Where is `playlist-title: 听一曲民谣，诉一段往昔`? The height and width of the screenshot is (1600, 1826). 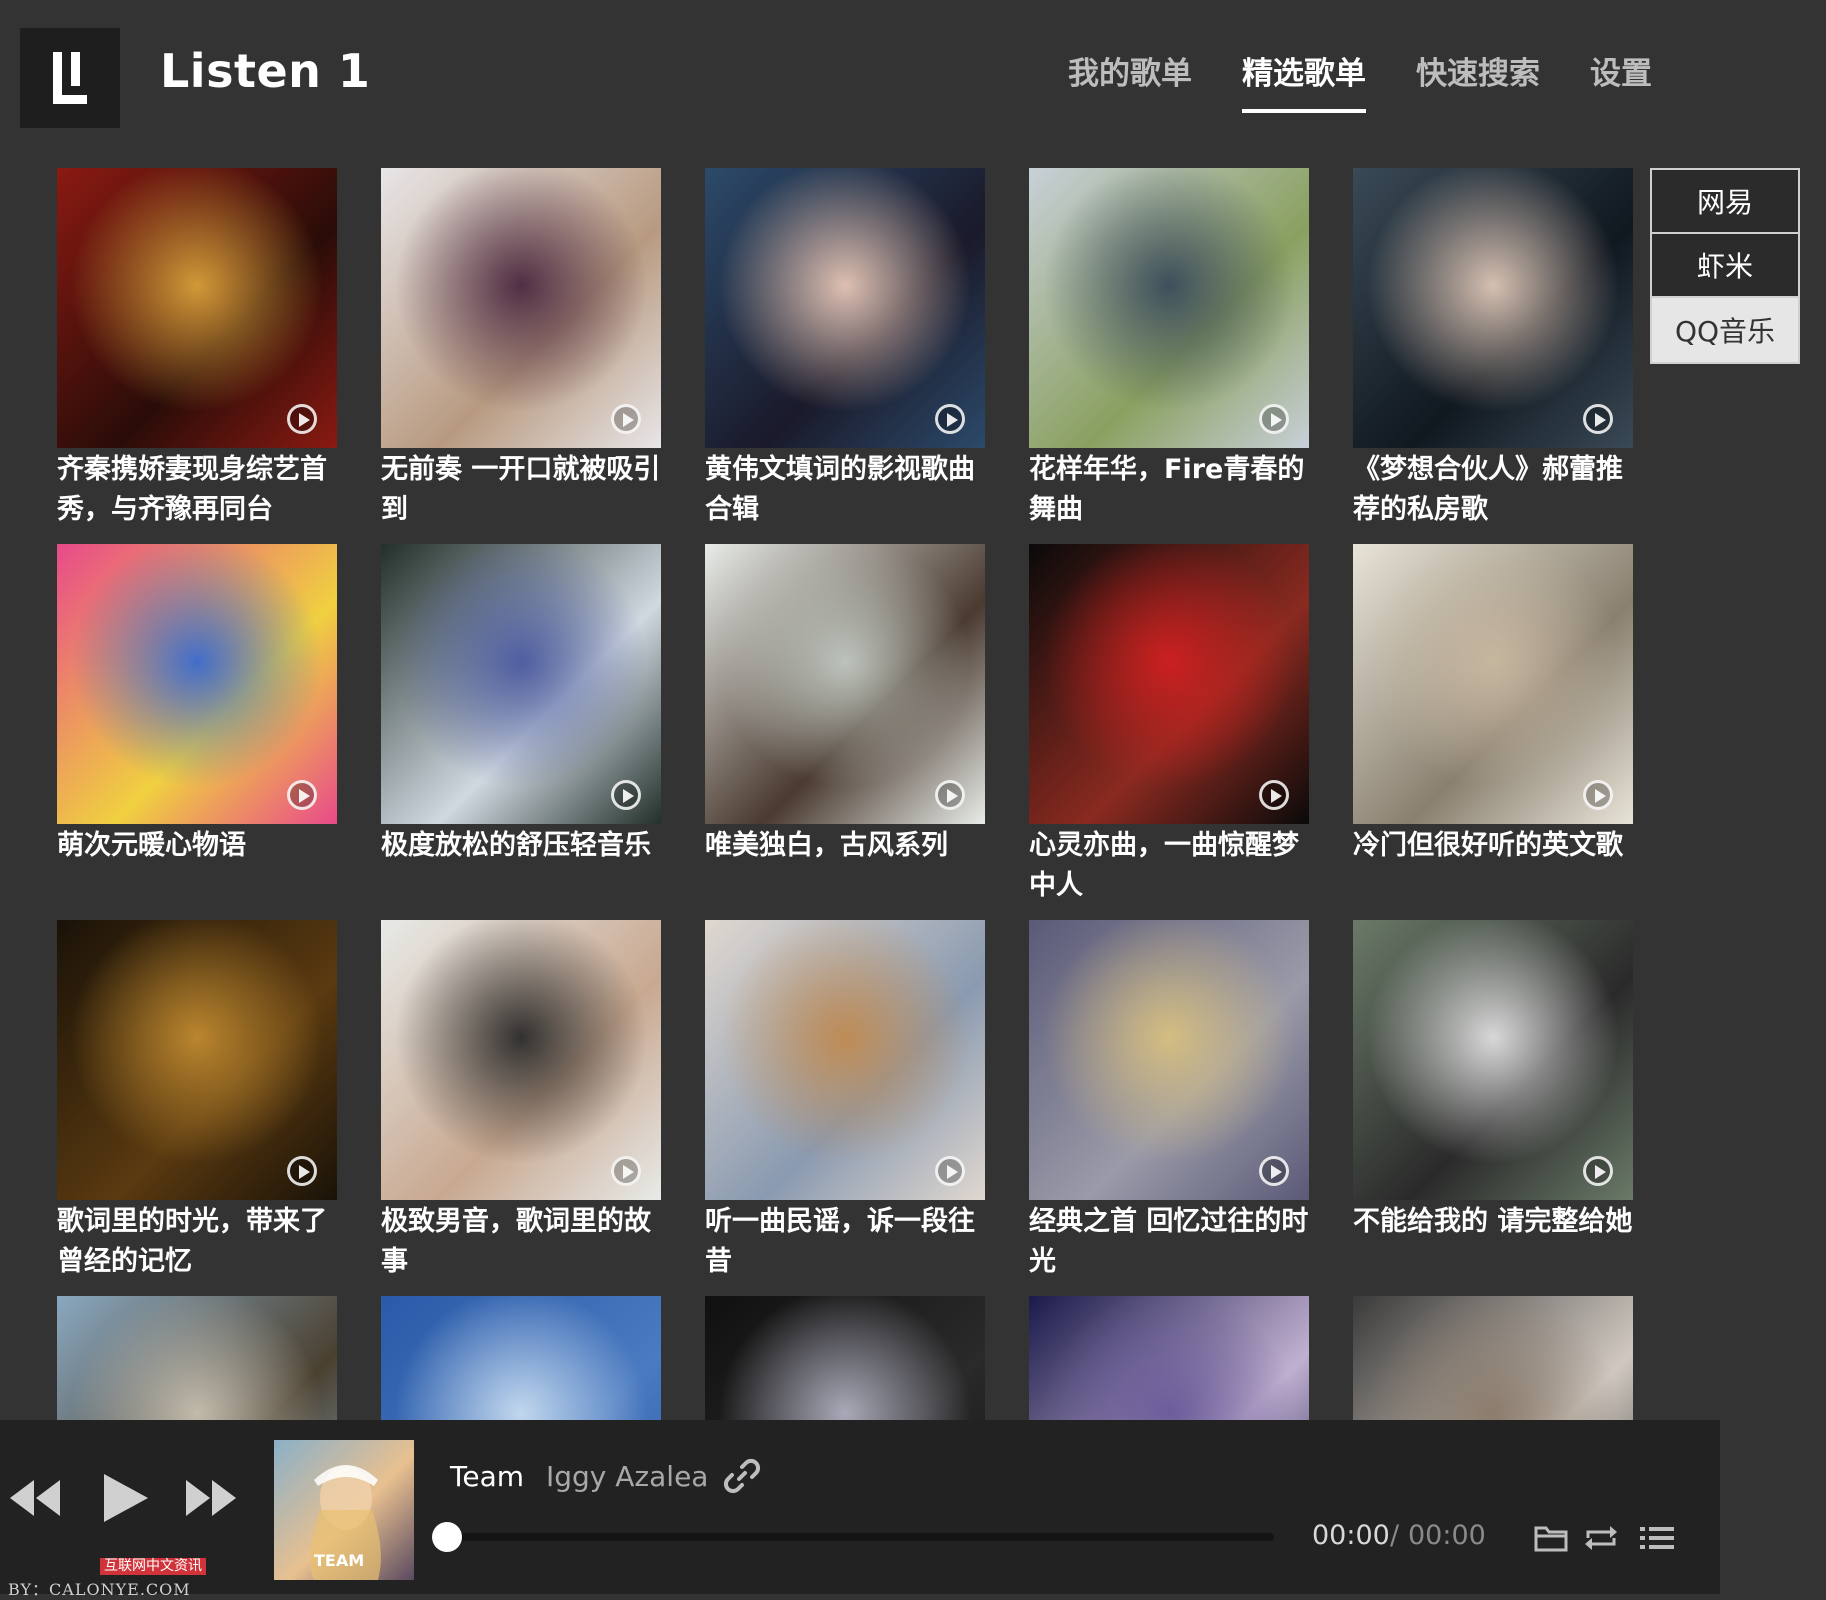
playlist-title: 听一曲民谣，诉一段往昔 is located at coordinates (845, 1242).